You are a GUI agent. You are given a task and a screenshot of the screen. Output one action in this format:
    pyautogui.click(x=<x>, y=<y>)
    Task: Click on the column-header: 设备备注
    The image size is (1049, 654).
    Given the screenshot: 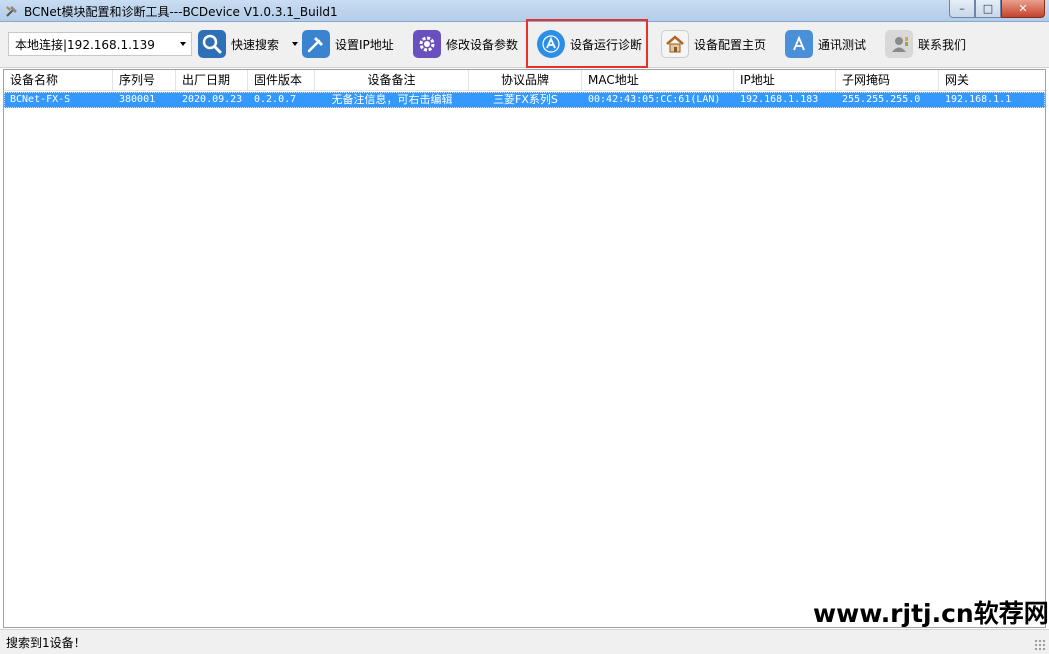 What is the action you would take?
    pyautogui.click(x=392, y=80)
    